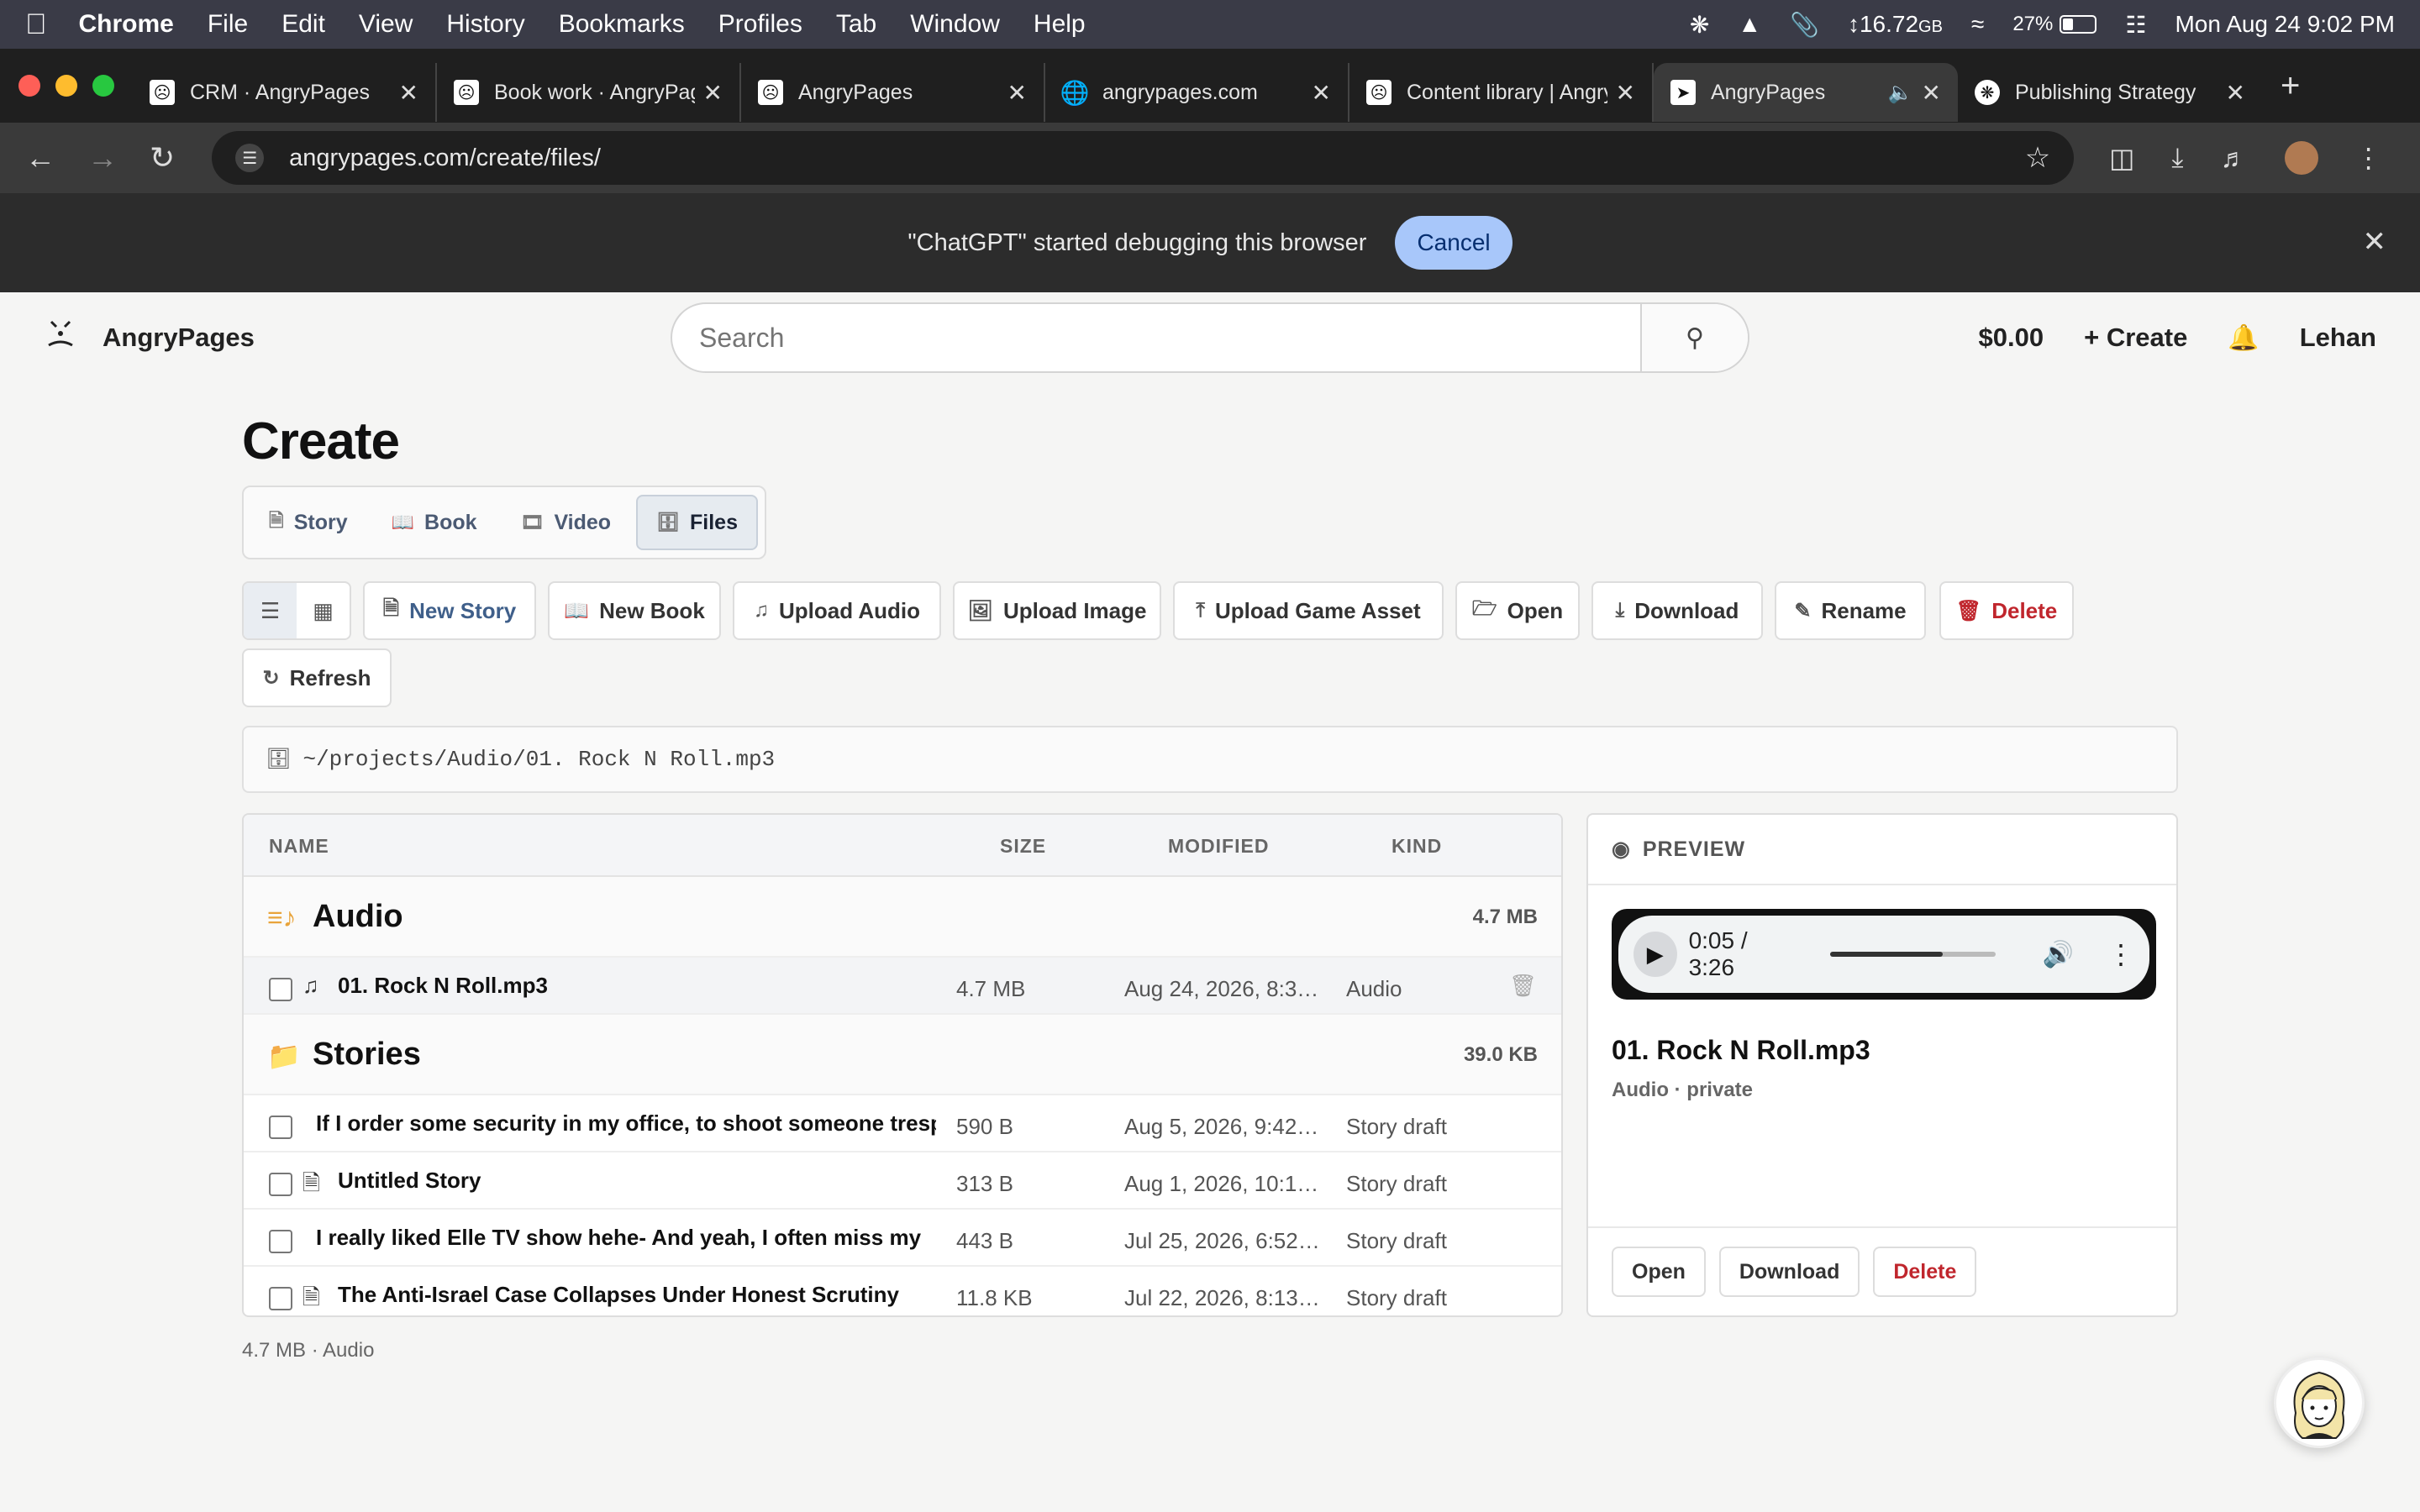 This screenshot has height=1512, width=2420. Describe the element at coordinates (323, 610) in the screenshot. I see `grid-view-icon: ▦` at that location.